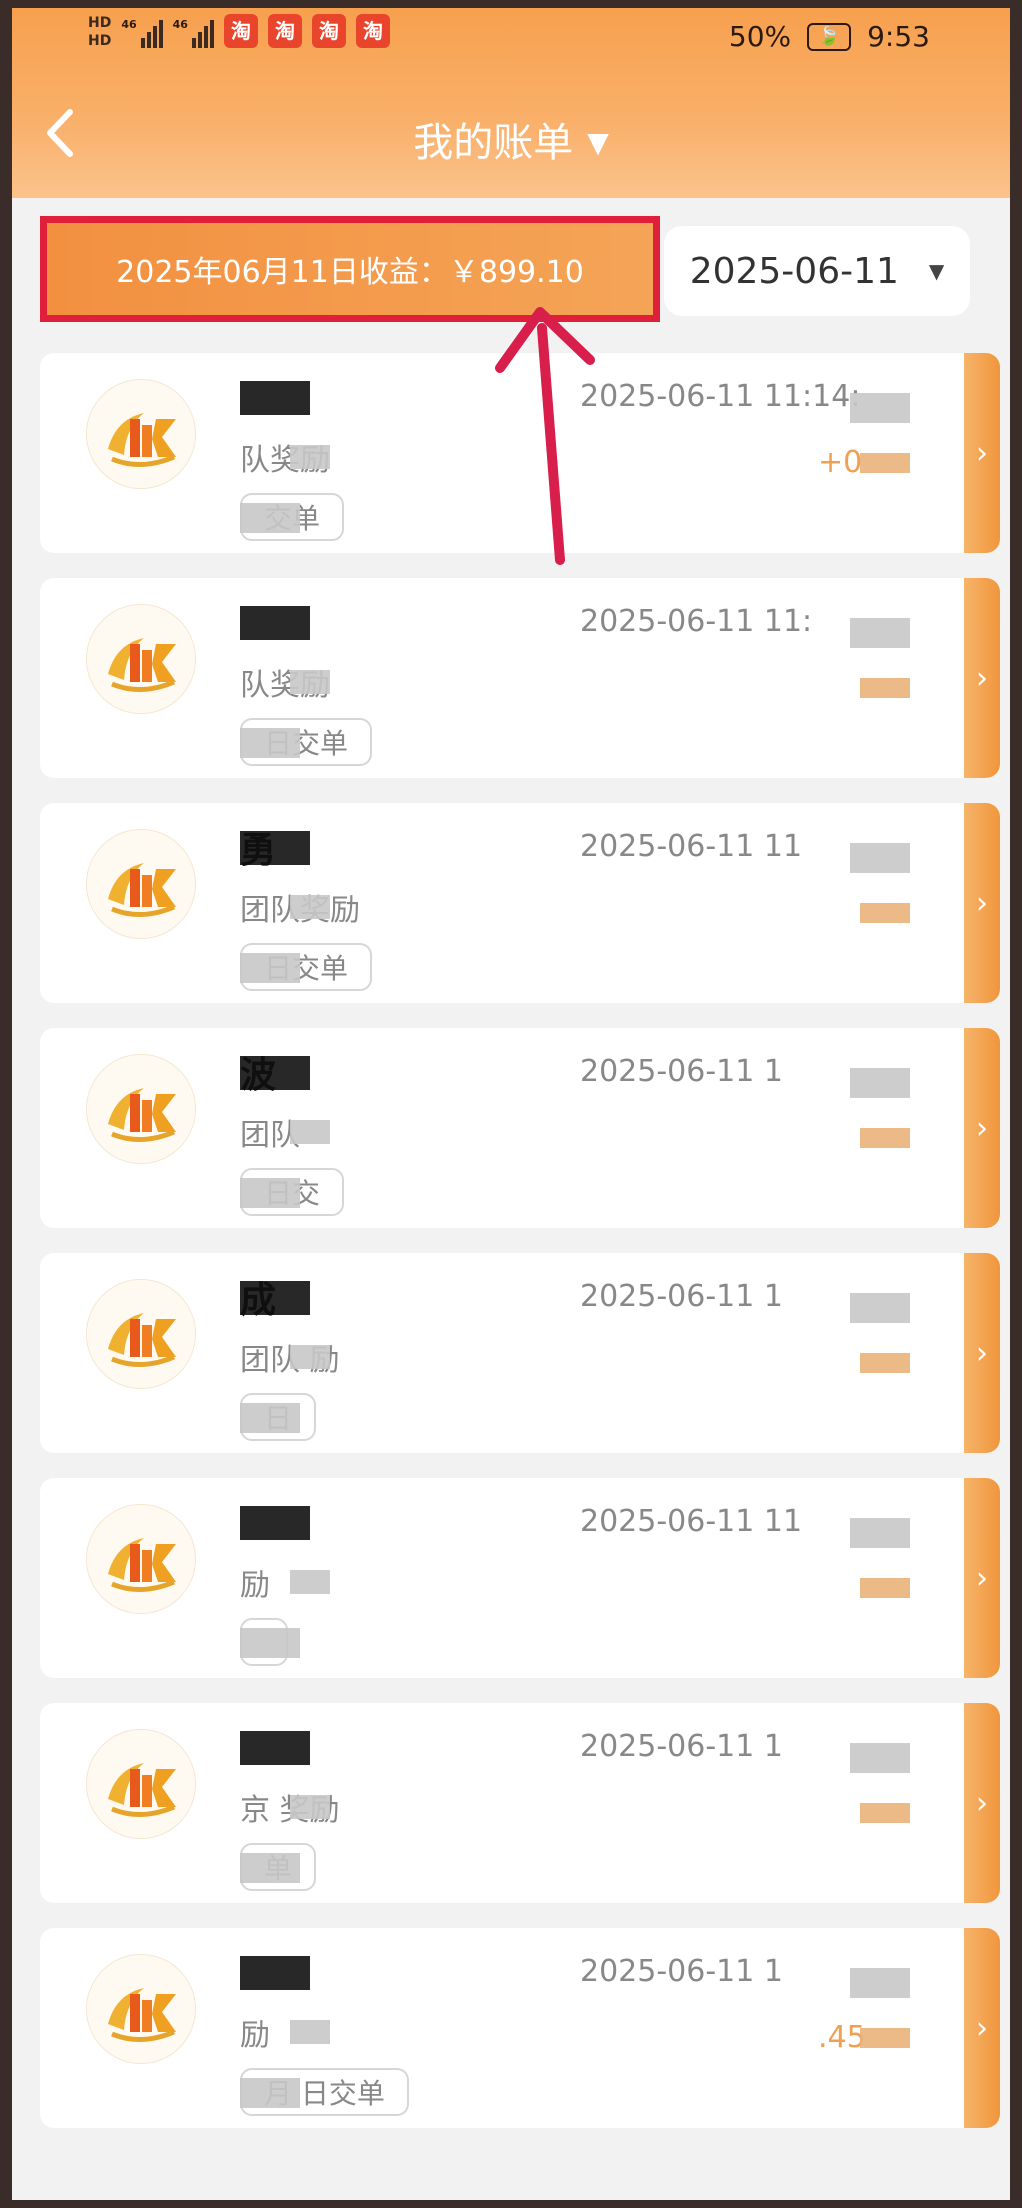 The height and width of the screenshot is (2208, 1022). I want to click on clock: 9:53, so click(898, 36).